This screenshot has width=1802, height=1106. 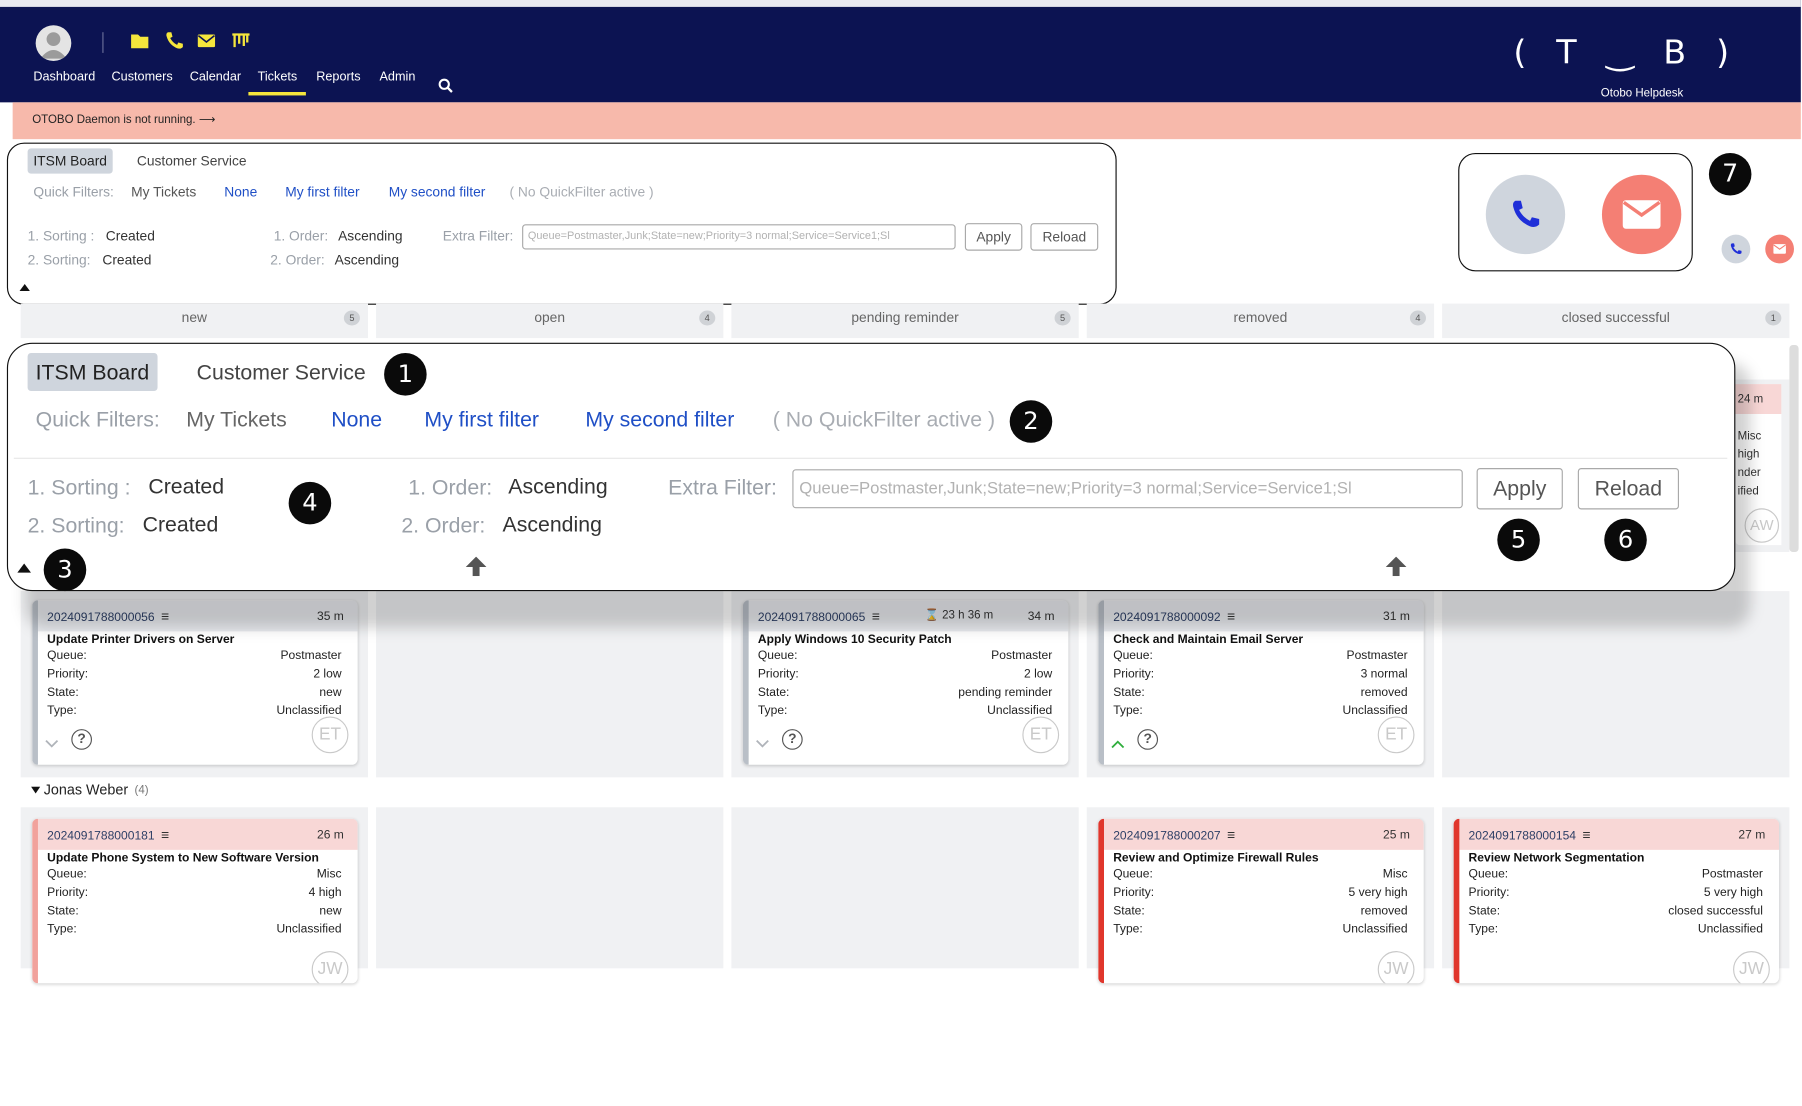 I want to click on state-value: removed, so click(x=1384, y=910).